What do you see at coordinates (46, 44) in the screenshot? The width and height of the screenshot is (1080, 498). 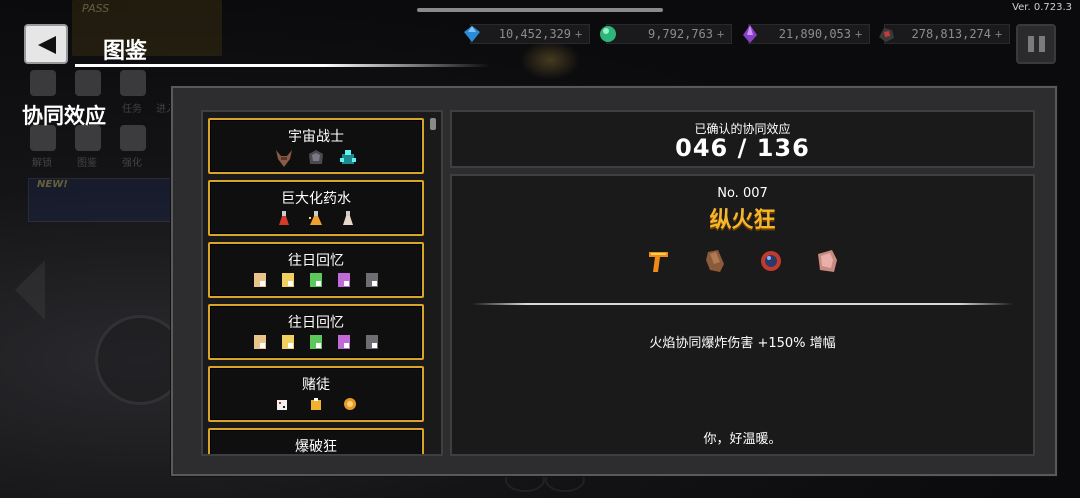 I see `back-button` at bounding box center [46, 44].